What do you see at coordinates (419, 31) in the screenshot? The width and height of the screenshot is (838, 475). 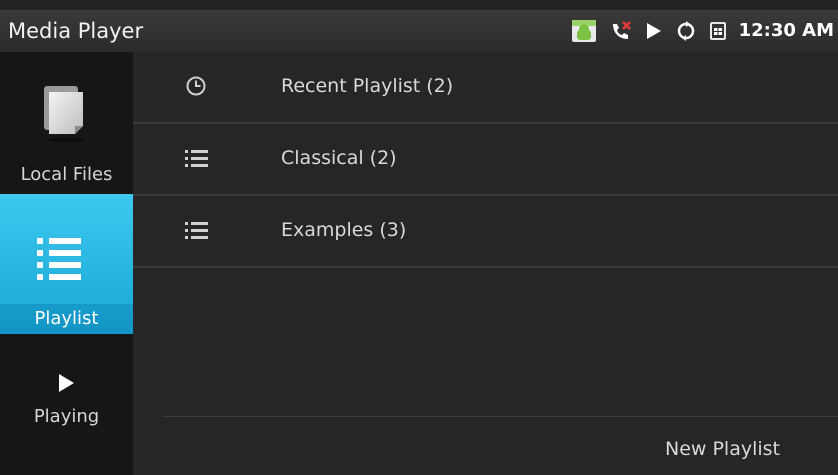 I see `status-bar: Media Player 12:30 AM` at bounding box center [419, 31].